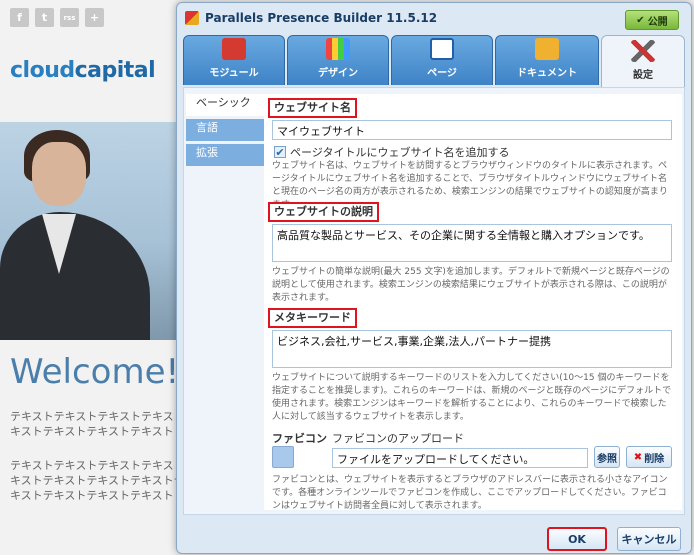 This screenshot has height=555, width=694. I want to click on add-to-title-checkbox: ✔ ページタイトルにウェブサイト名を追加する, so click(392, 152).